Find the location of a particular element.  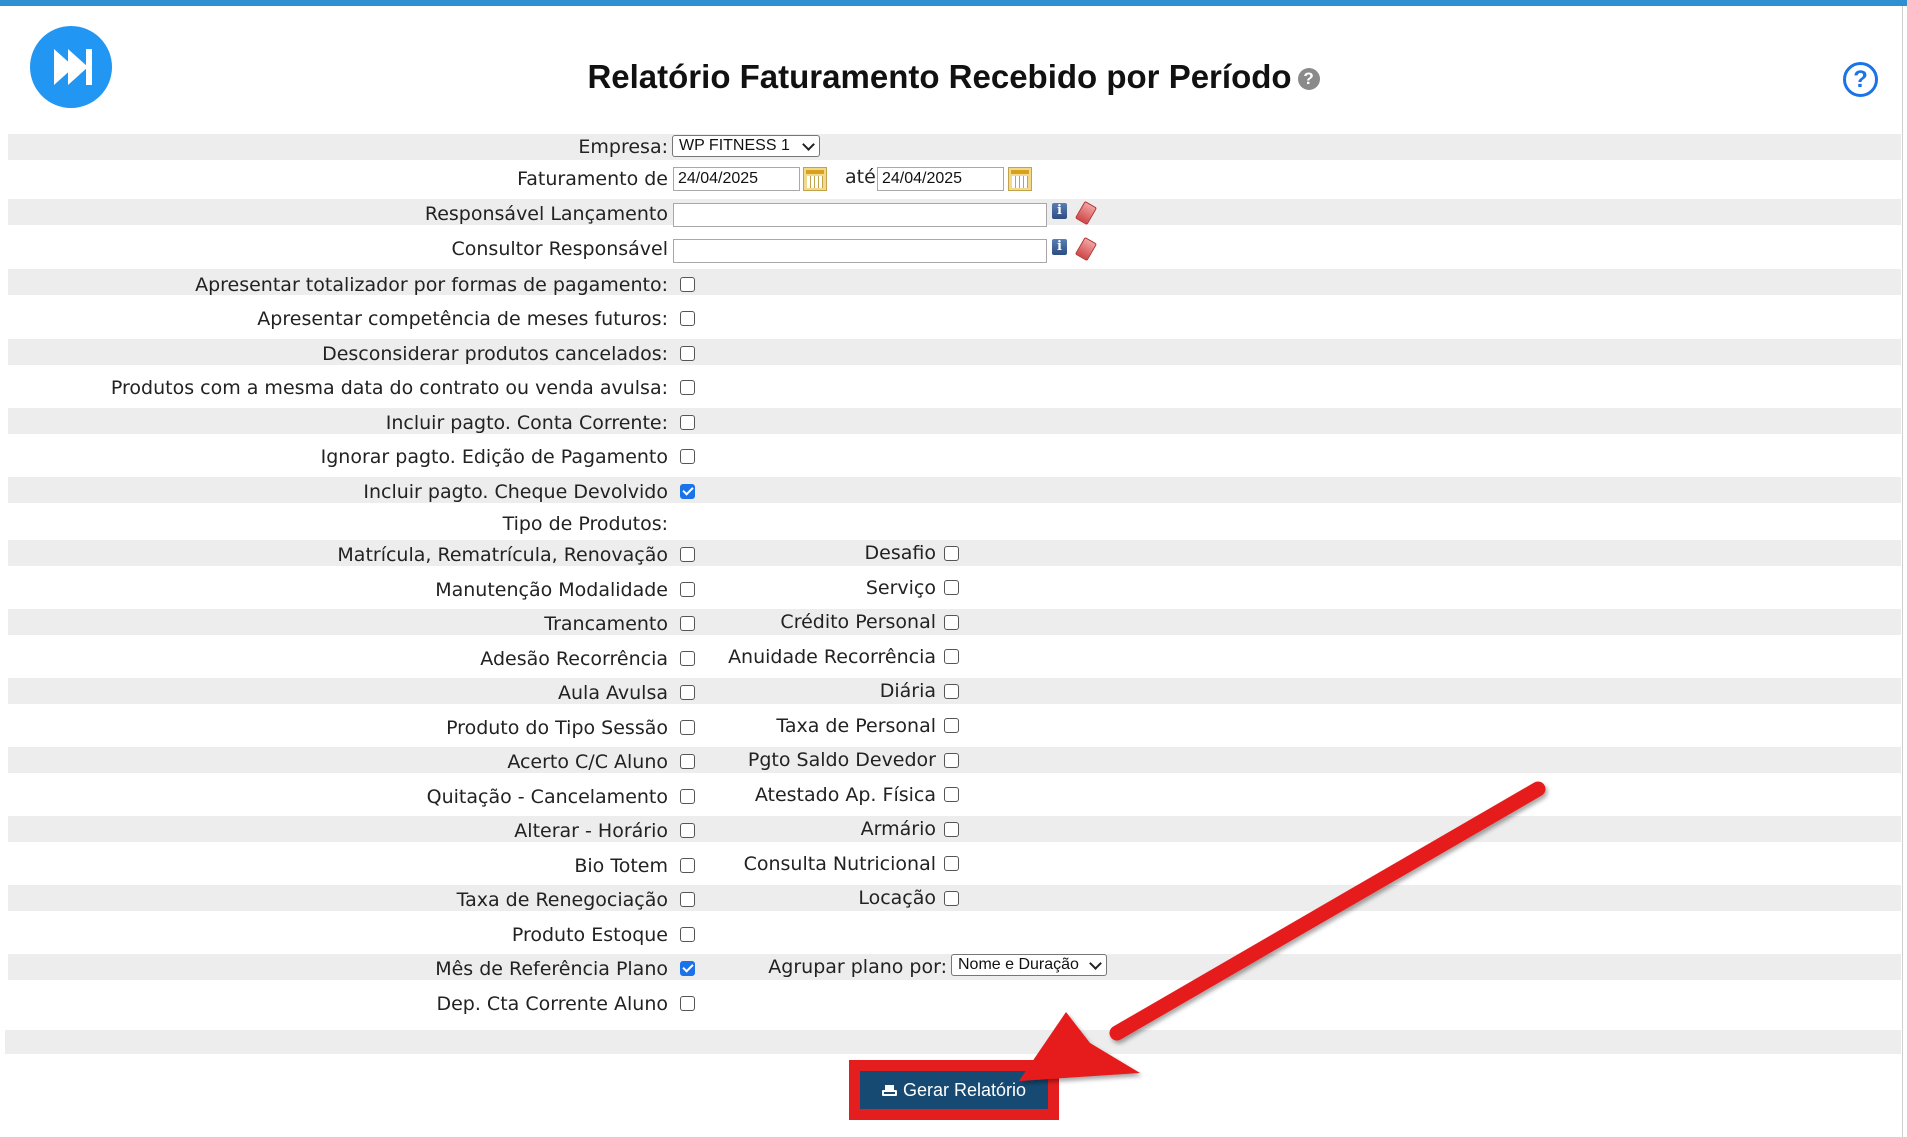

product-type-checkbox-checked is located at coordinates (687, 968).